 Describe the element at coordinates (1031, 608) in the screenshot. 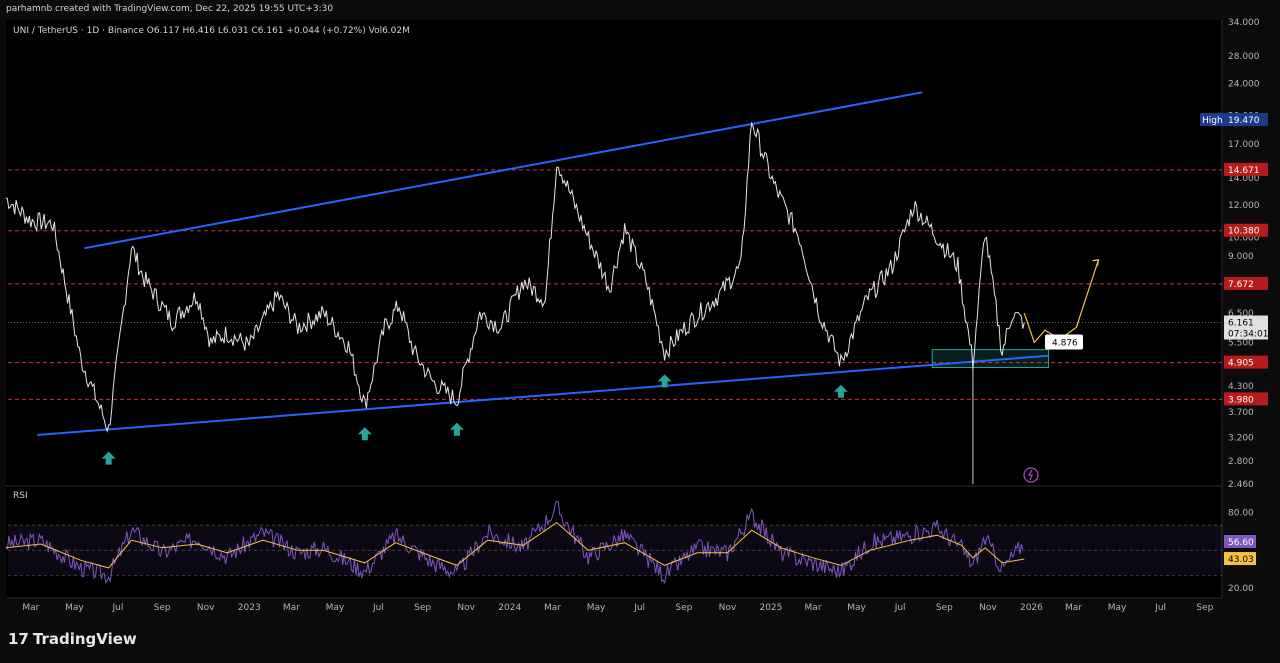

I see `time-tick-label: 2026` at that location.